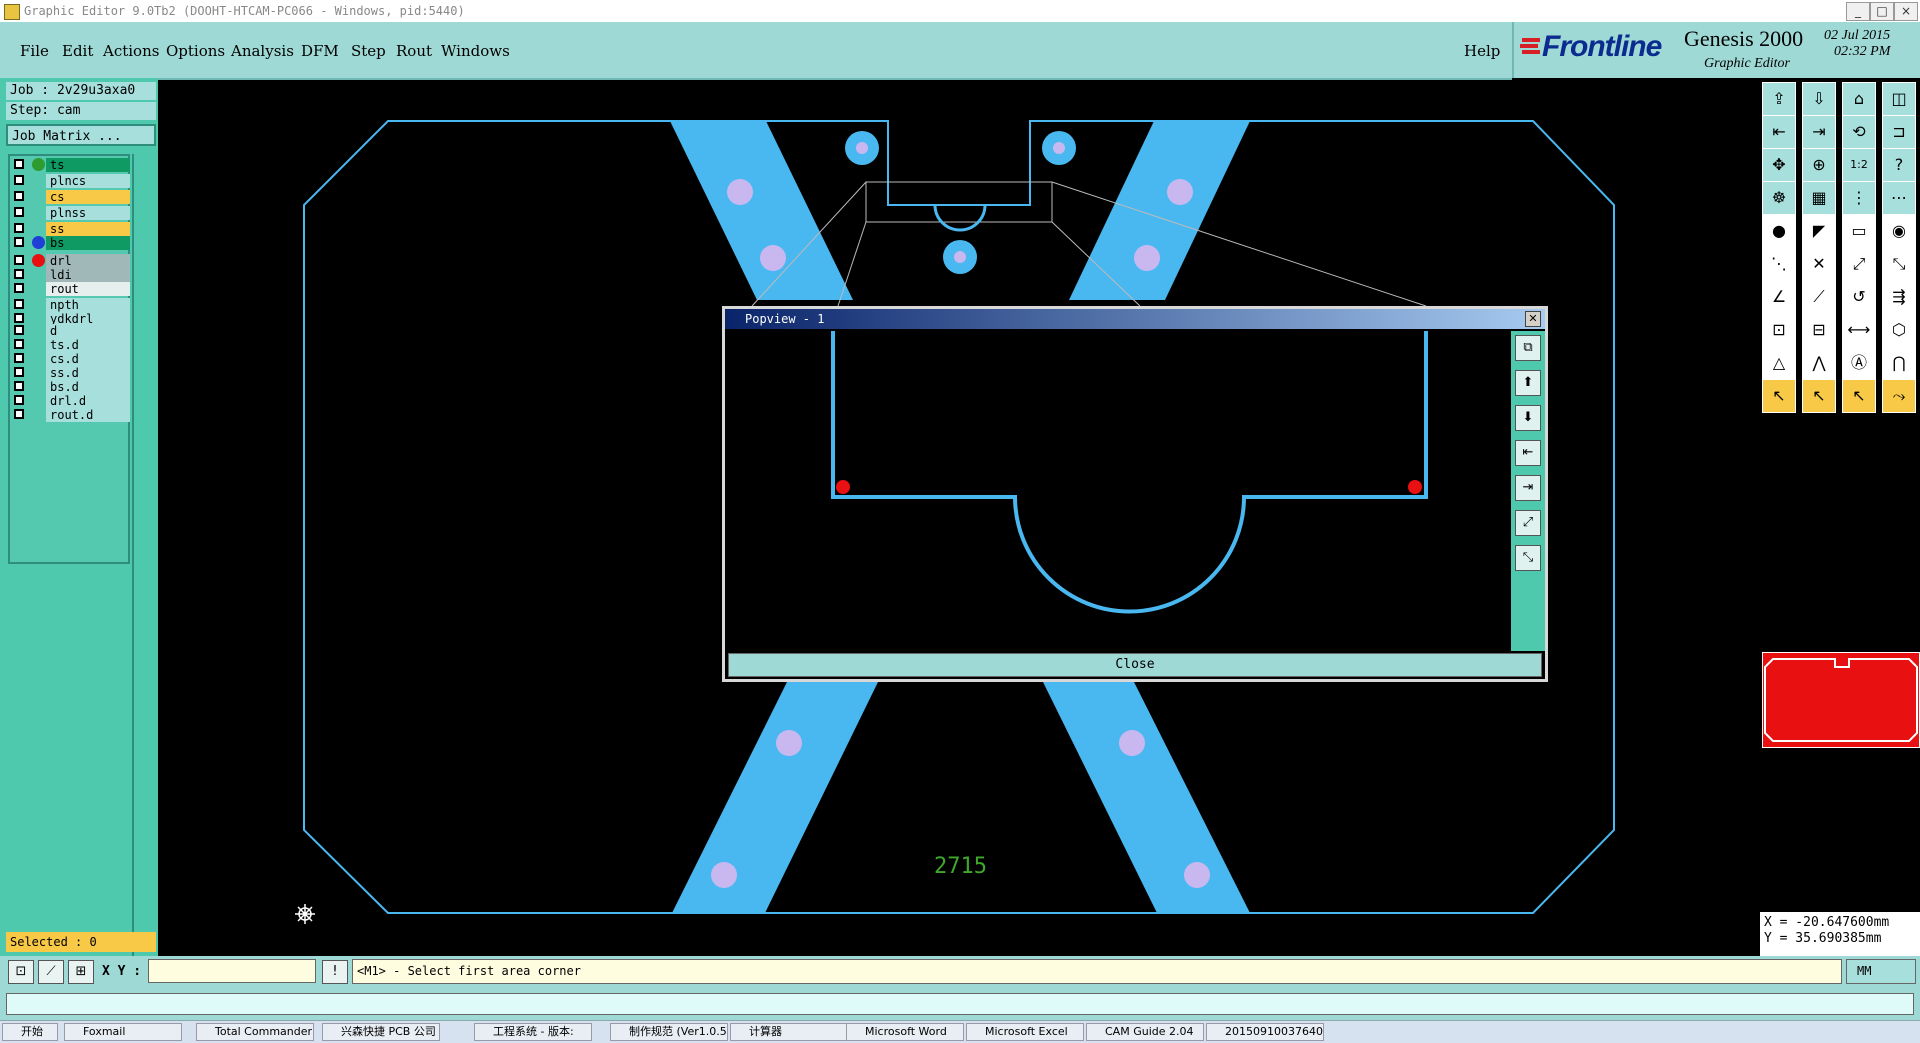  Describe the element at coordinates (71, 359) in the screenshot. I see `layer-row-cs-d: cs.d` at that location.